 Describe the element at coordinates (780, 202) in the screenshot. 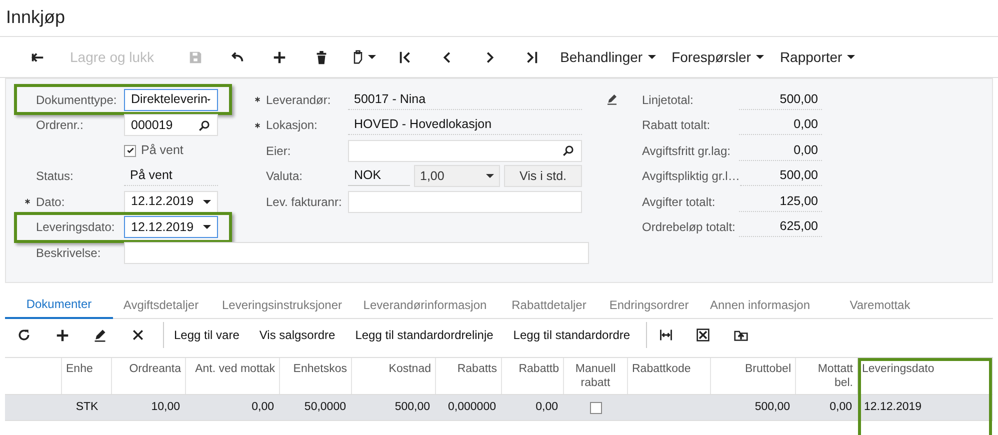

I see `total-value: 125,00` at that location.